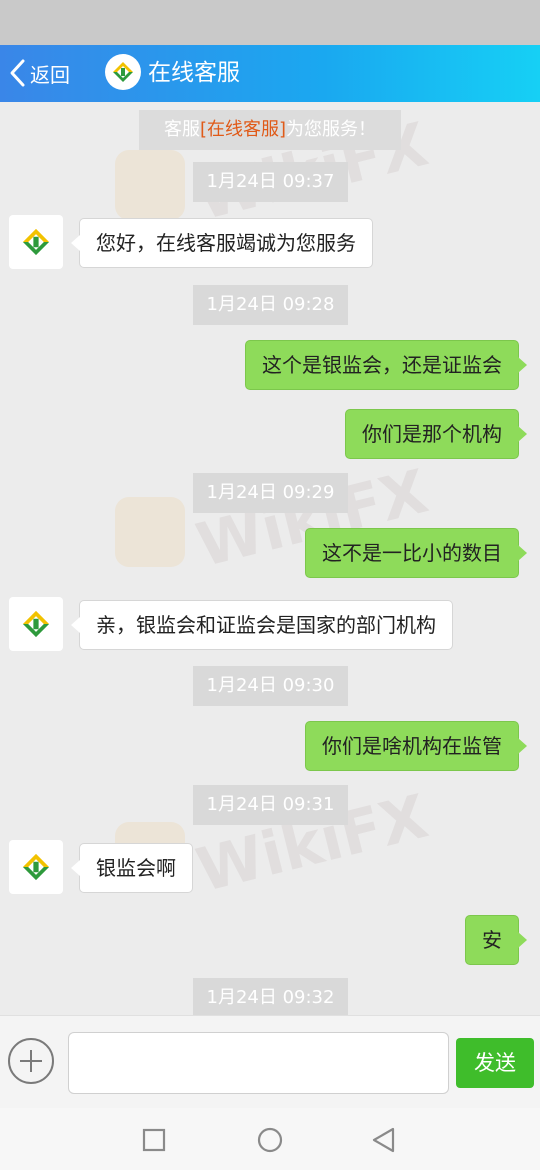  I want to click on timestamp: 1月24日 09:29, so click(270, 493).